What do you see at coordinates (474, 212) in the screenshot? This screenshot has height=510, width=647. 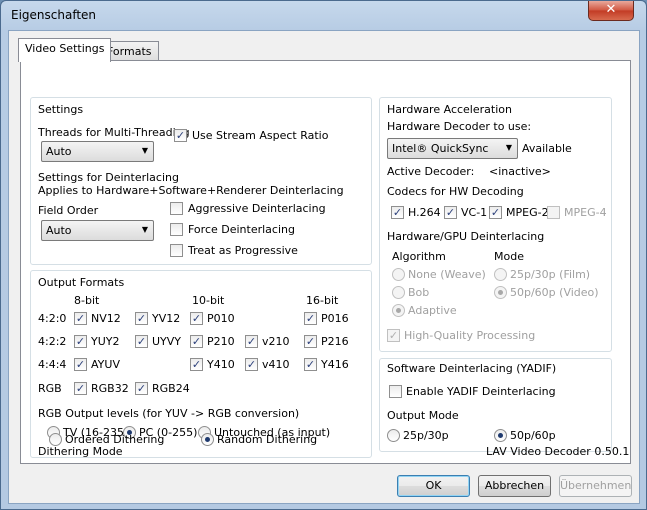 I see `vc1-label: VC-1` at bounding box center [474, 212].